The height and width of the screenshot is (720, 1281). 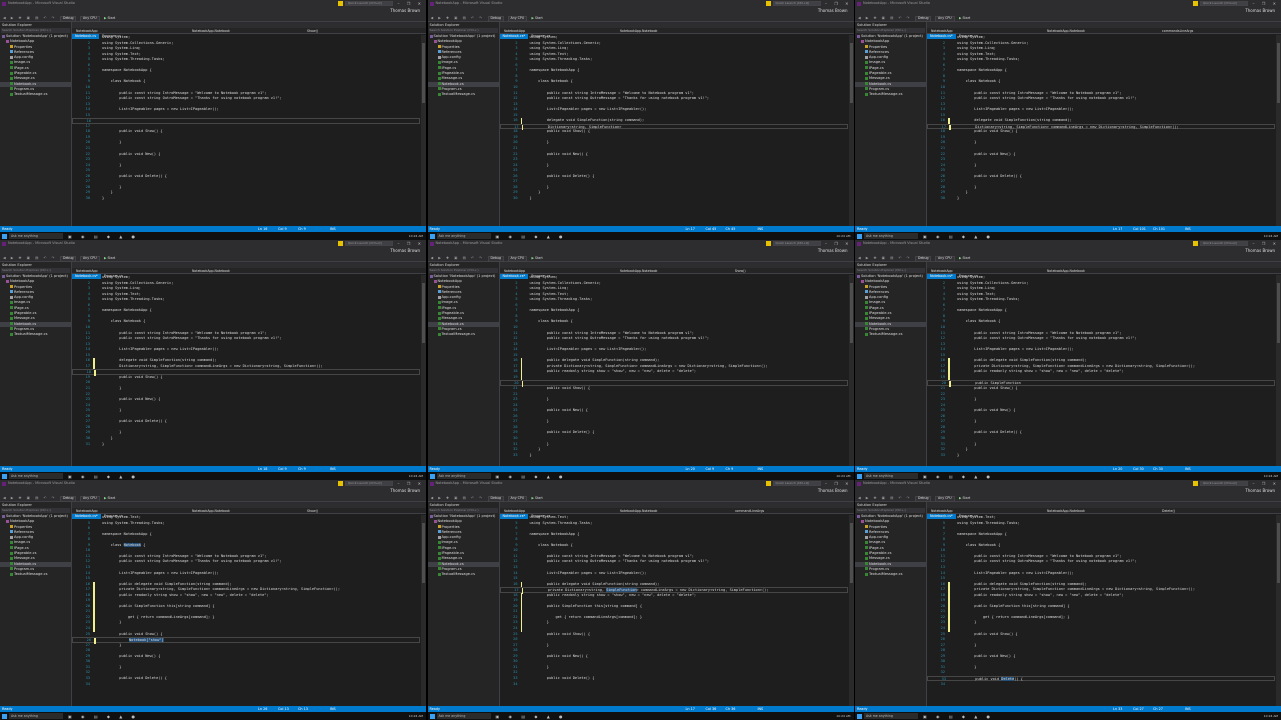 I want to click on code-line: 33}, so click(x=674, y=456).